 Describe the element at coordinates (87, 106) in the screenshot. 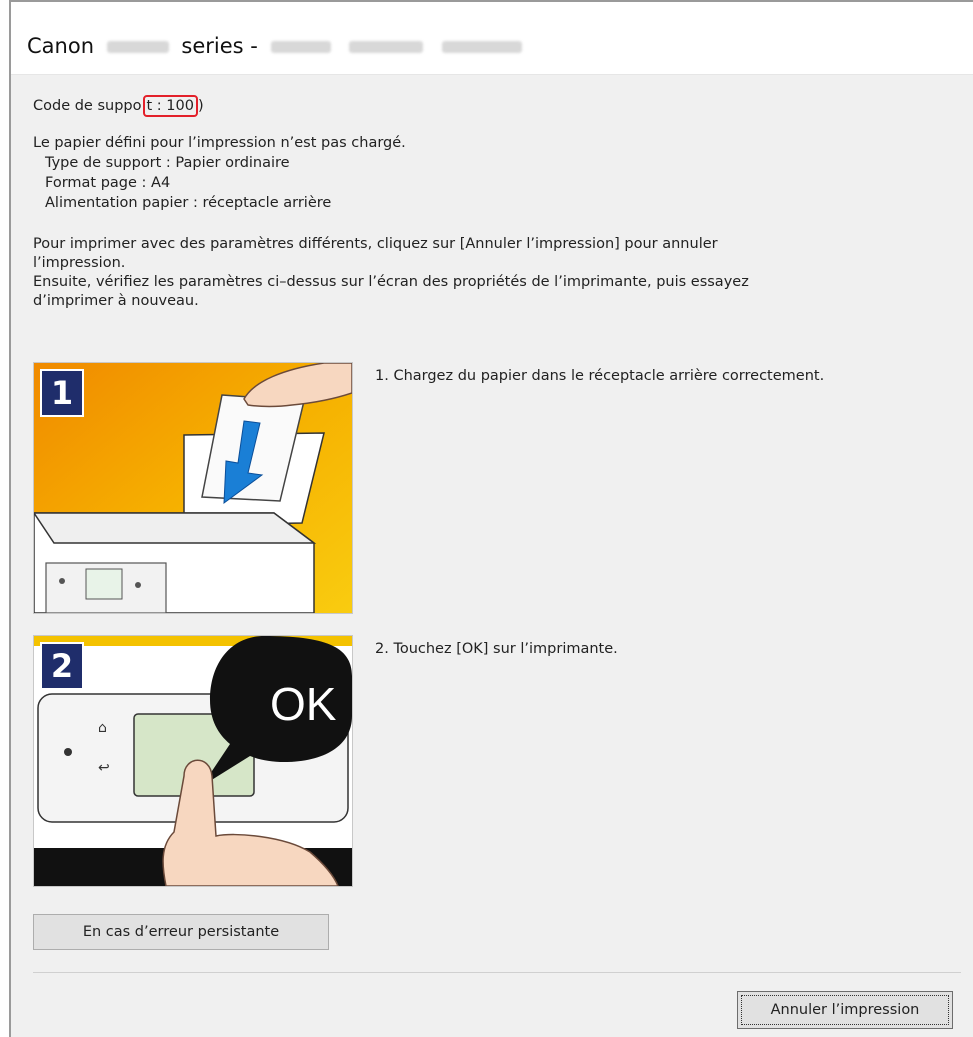

I see `support-code-label: Code de suppo` at that location.